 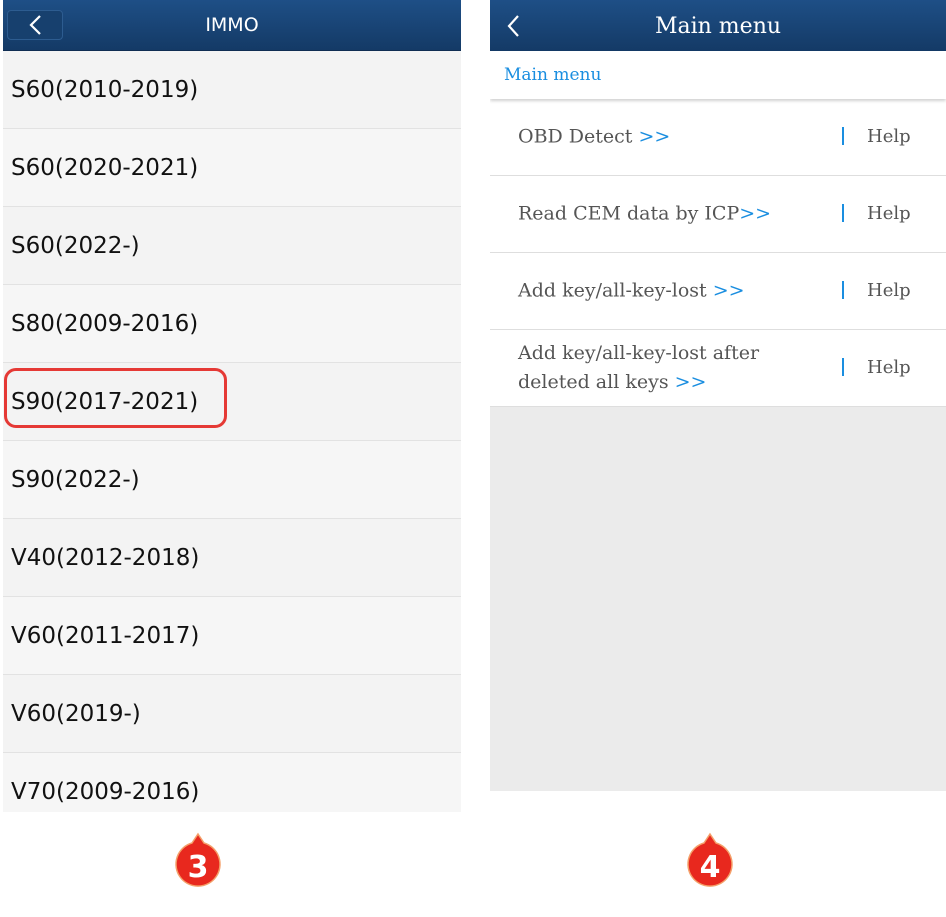 I want to click on menu-item-label: Read CEM data by ICP>>, so click(x=670, y=214).